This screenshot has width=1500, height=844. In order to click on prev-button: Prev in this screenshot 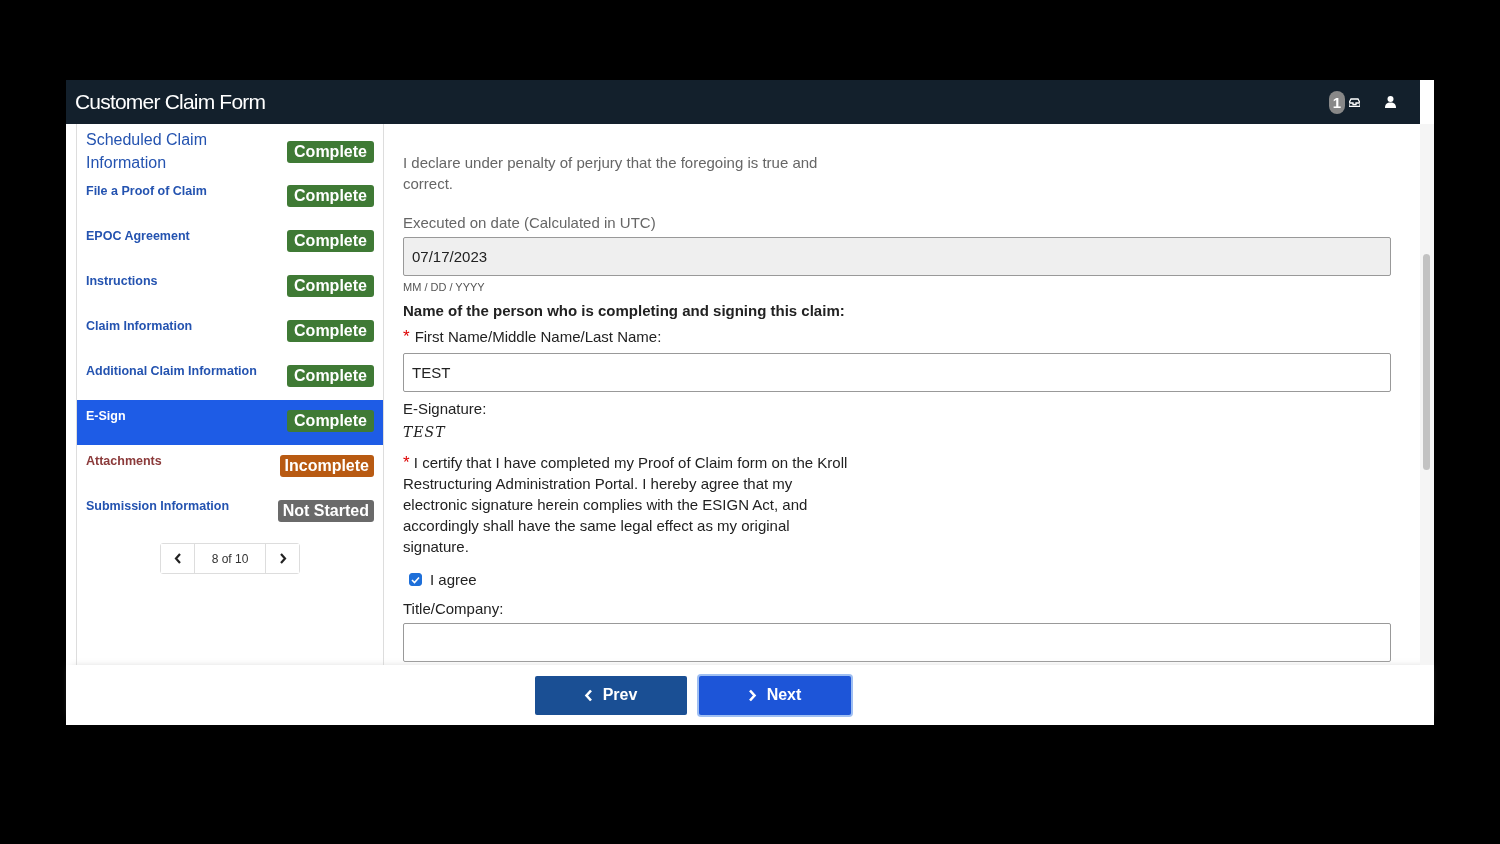, I will do `click(610, 695)`.